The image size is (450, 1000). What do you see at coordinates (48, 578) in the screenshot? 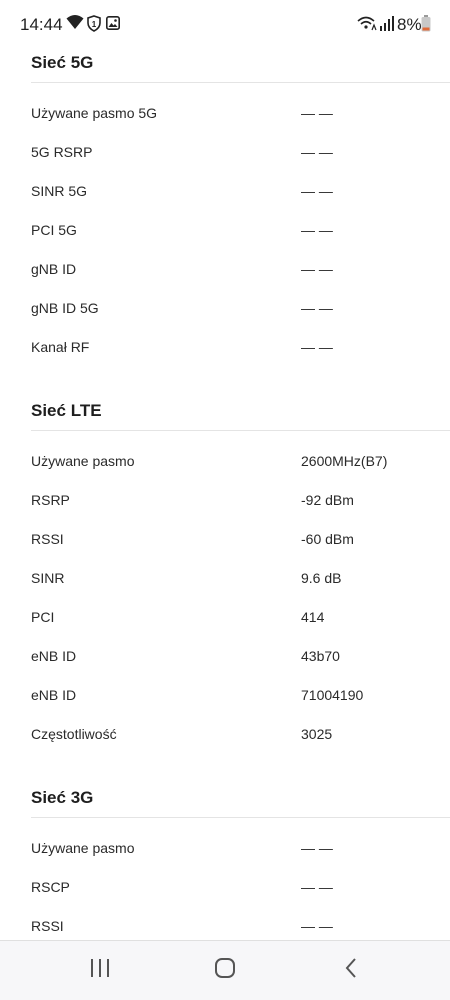
I see `row-label: SINR` at bounding box center [48, 578].